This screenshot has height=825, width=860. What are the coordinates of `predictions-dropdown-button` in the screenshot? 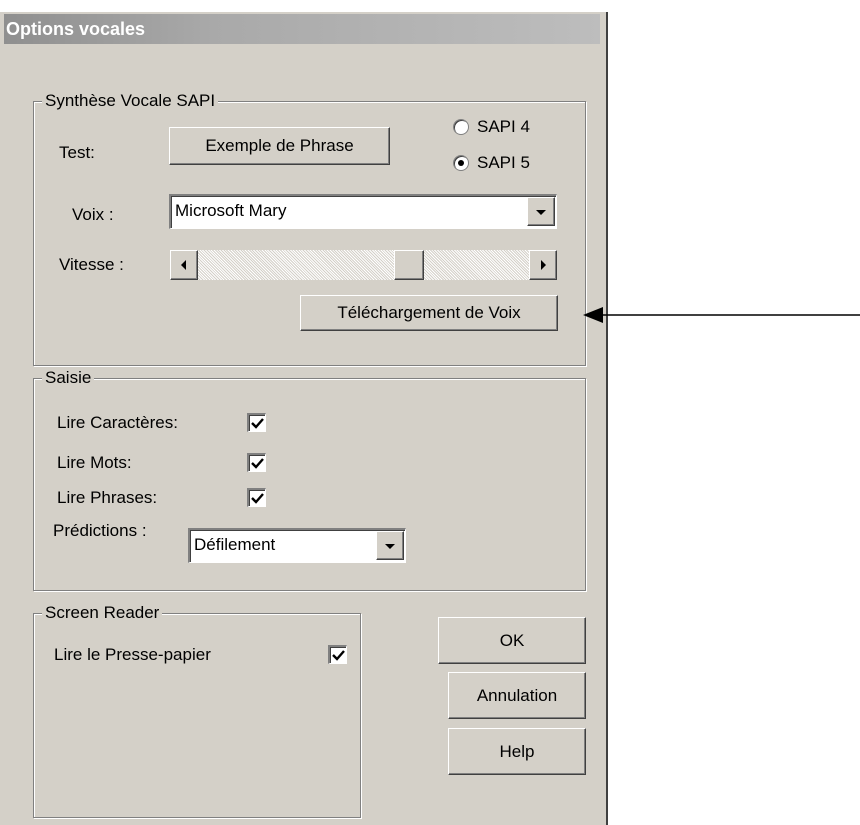 It's located at (390, 545).